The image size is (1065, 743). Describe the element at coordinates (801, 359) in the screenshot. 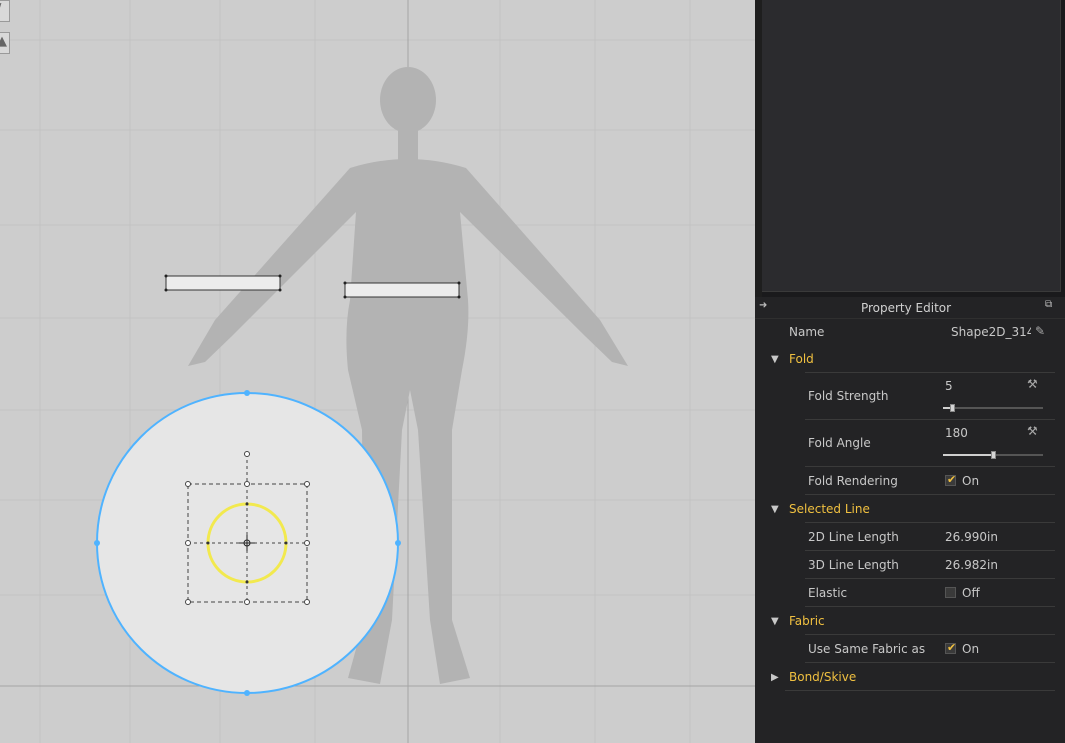

I see `section-fold-title: Fold` at that location.